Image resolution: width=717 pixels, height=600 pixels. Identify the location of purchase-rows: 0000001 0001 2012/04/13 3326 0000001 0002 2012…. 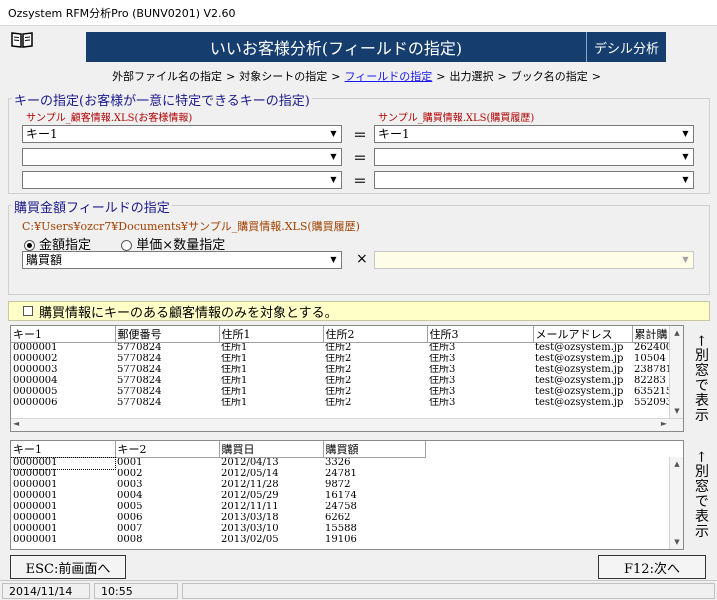
(340, 501).